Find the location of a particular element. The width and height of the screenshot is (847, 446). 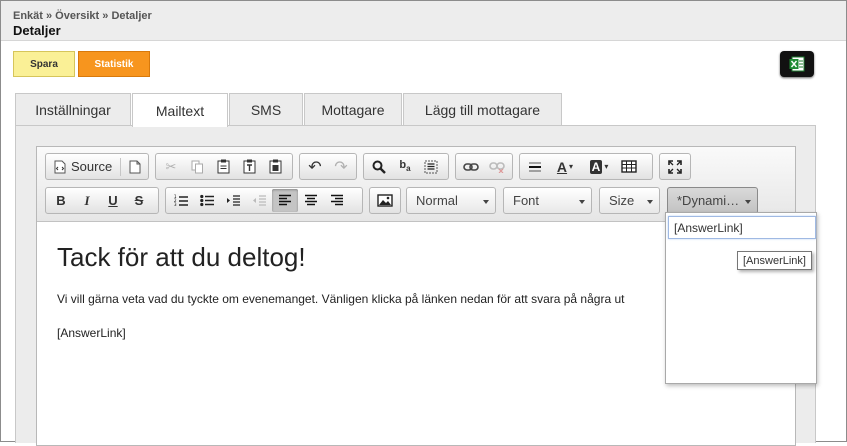

image-button is located at coordinates (385, 200).